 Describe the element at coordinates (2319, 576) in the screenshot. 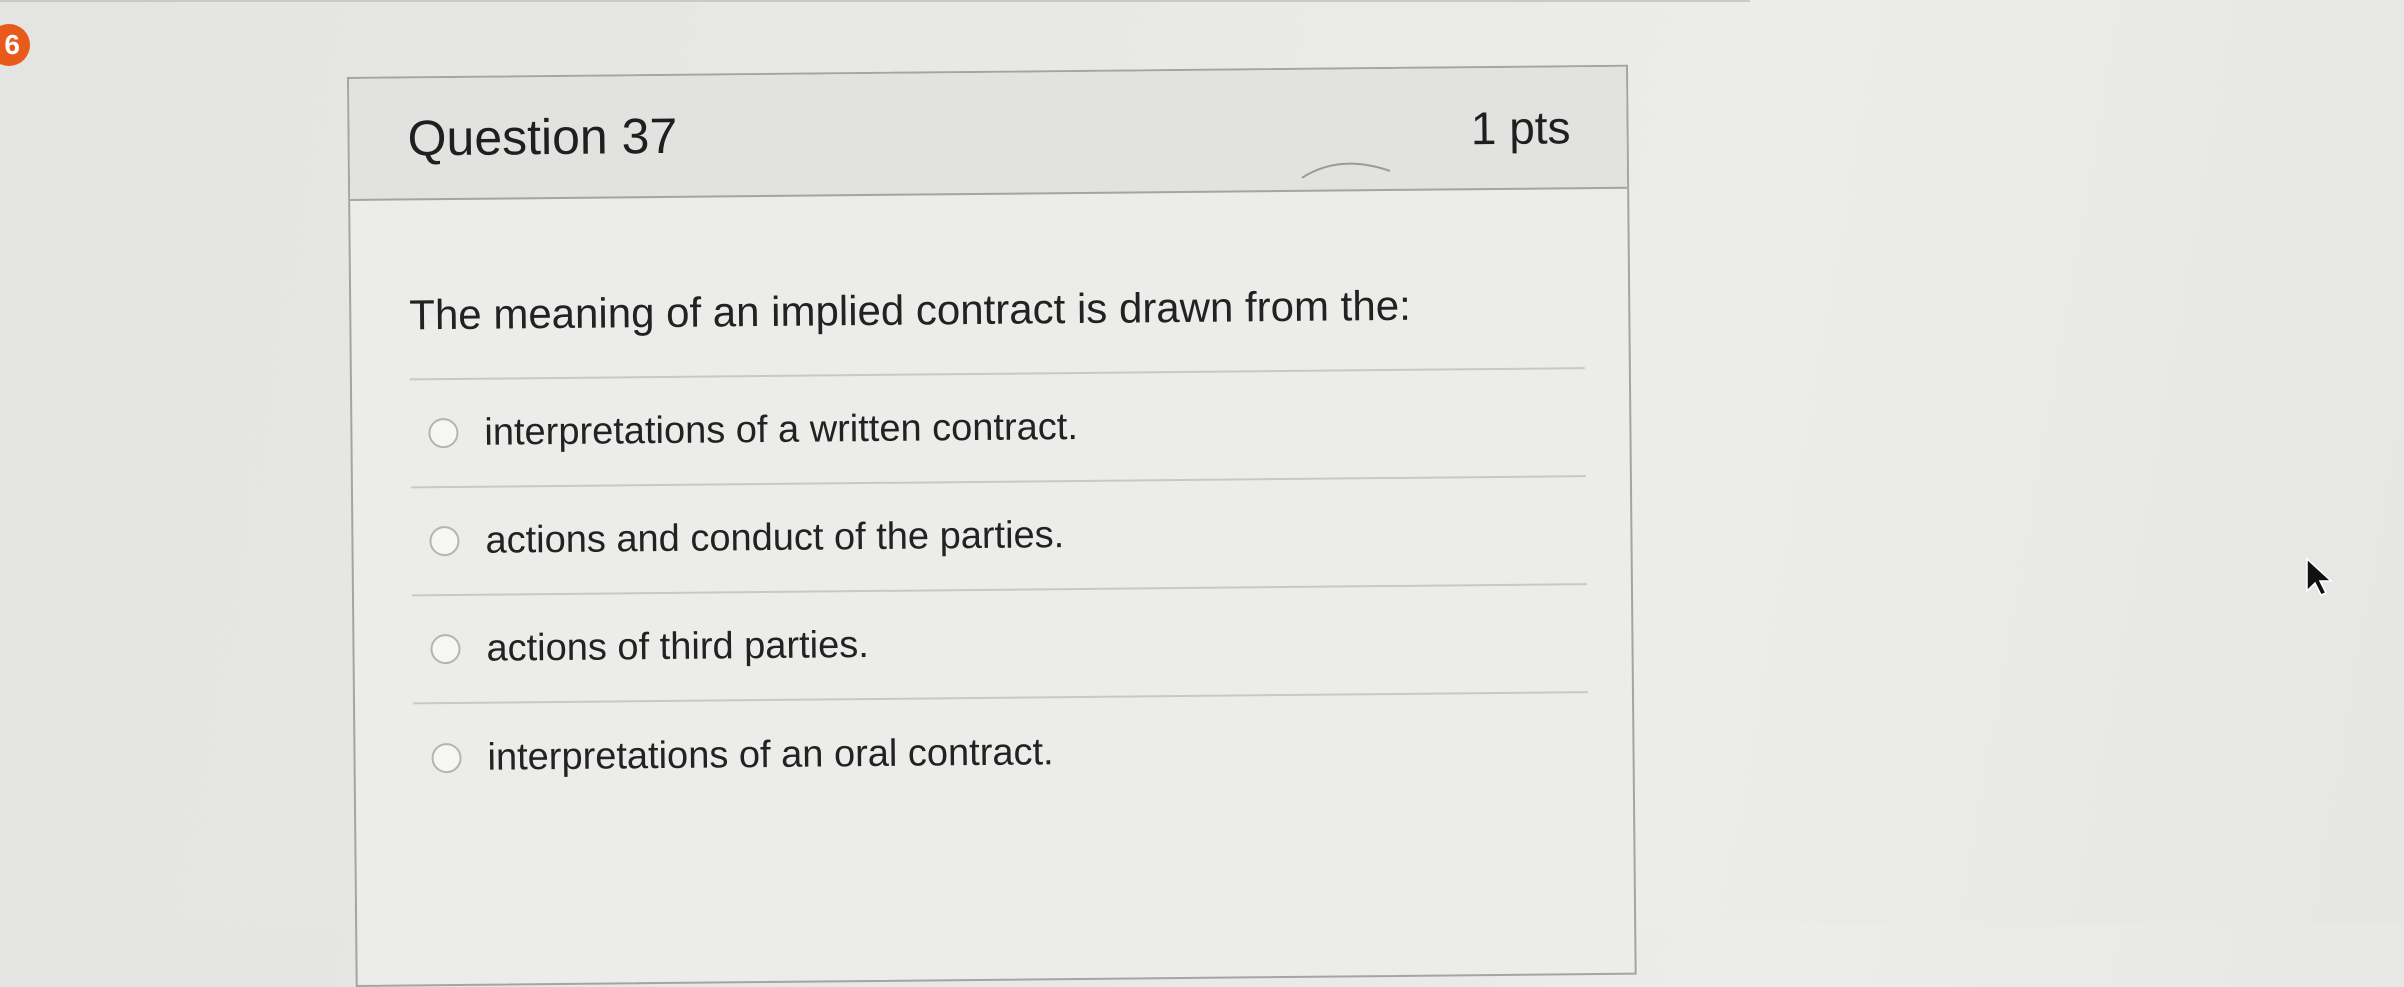

I see `mouse-pointer-icon` at that location.